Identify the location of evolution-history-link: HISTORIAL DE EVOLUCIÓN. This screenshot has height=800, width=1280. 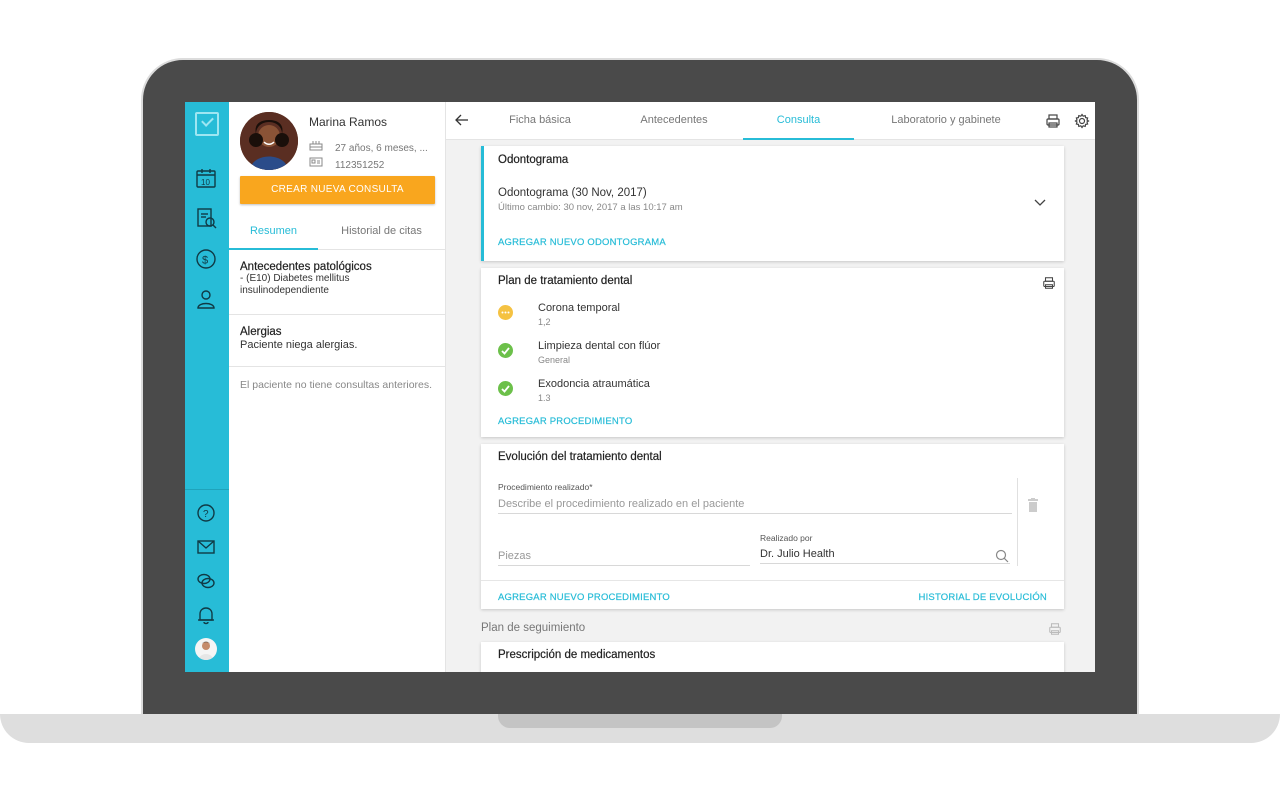
(982, 597).